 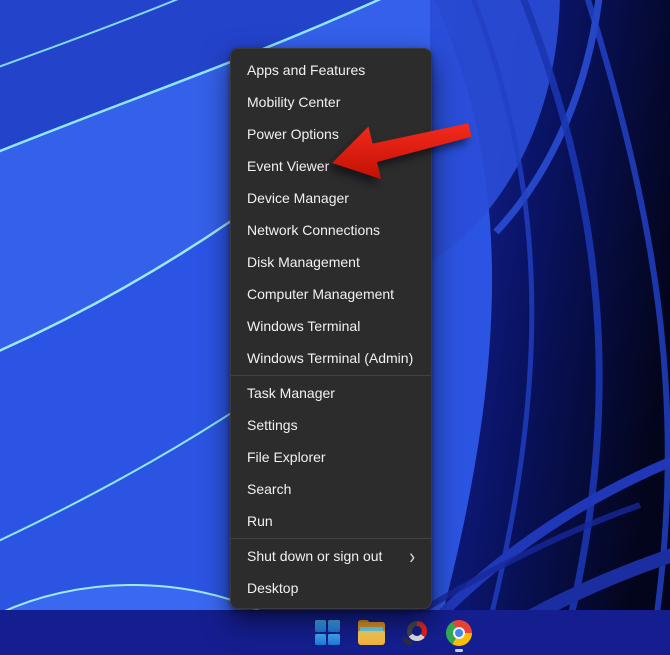 What do you see at coordinates (291, 393) in the screenshot?
I see `menu-item-label: Task Manager` at bounding box center [291, 393].